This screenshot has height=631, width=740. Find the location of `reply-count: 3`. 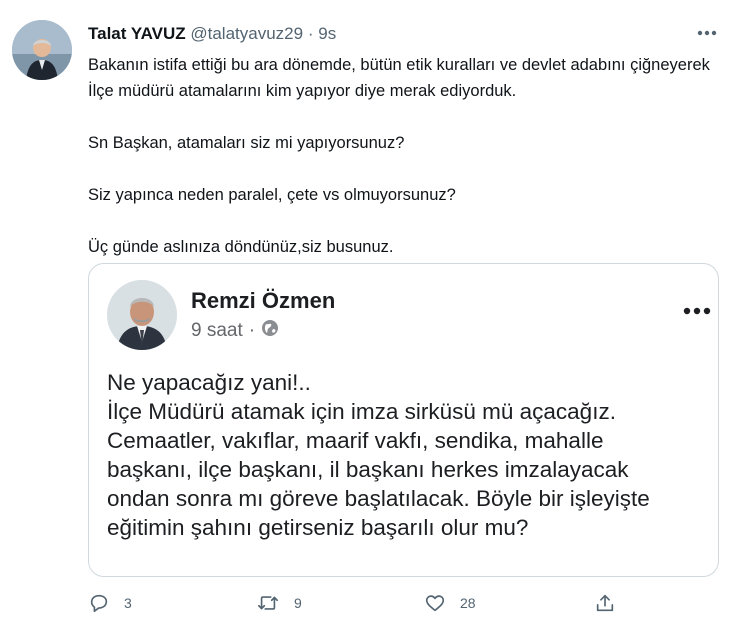

reply-count: 3 is located at coordinates (128, 603).